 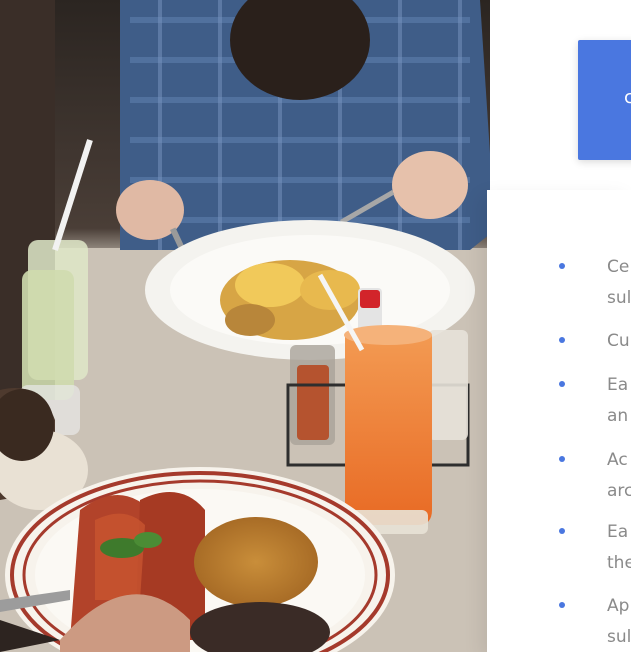 What do you see at coordinates (559, 348) in the screenshot?
I see `list-item: Cu` at bounding box center [559, 348].